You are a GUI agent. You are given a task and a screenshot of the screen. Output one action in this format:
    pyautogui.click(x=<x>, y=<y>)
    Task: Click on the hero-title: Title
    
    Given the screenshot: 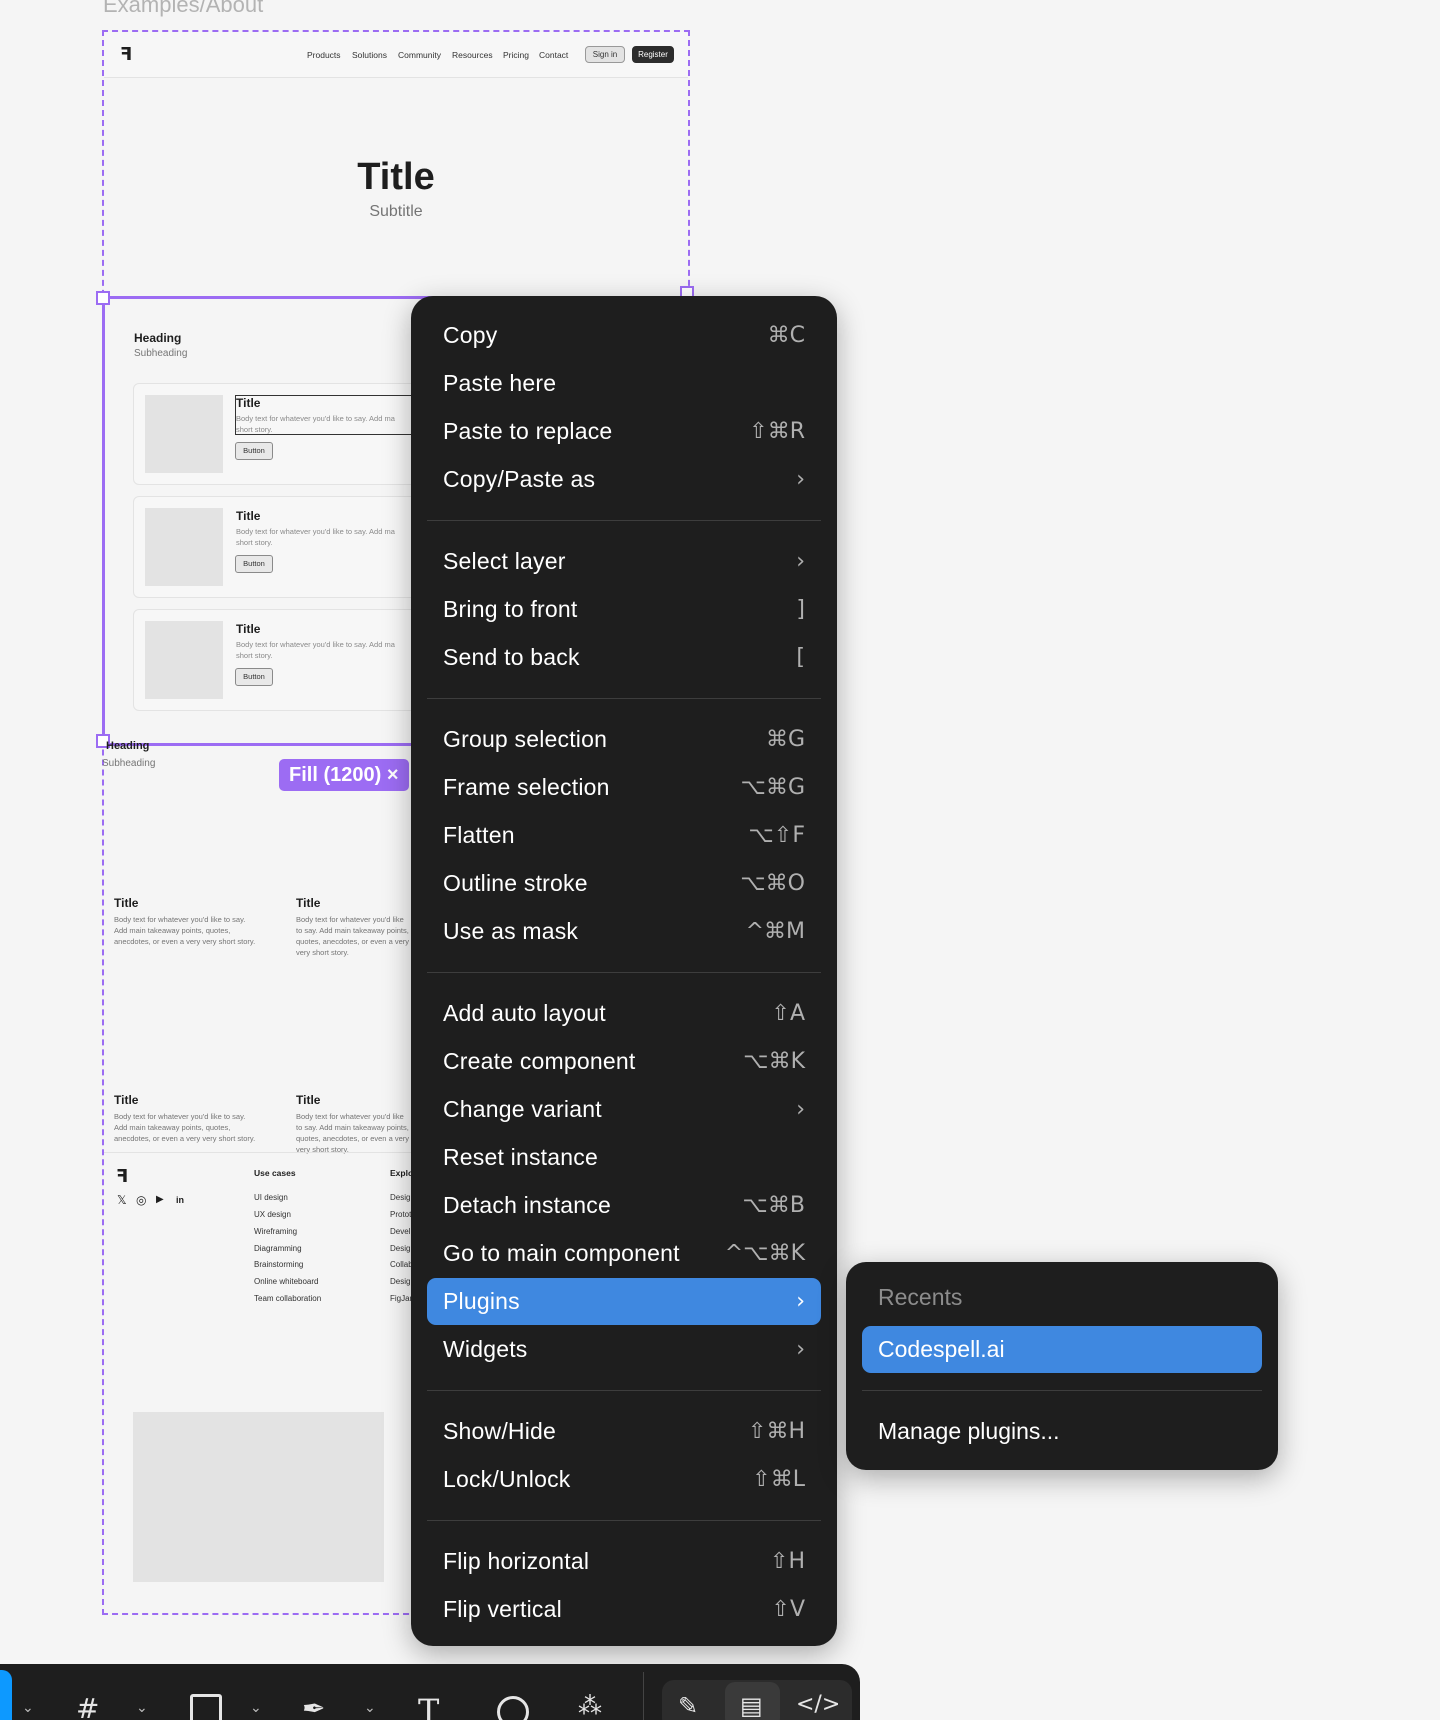 What is the action you would take?
    pyautogui.click(x=396, y=177)
    